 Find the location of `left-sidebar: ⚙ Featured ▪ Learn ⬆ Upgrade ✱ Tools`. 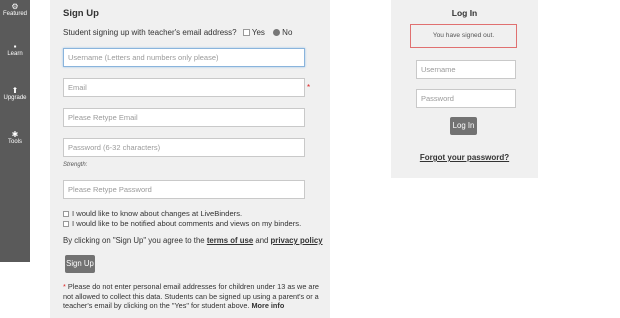

left-sidebar: ⚙ Featured ▪ Learn ⬆ Upgrade ✱ Tools is located at coordinates (15, 131).